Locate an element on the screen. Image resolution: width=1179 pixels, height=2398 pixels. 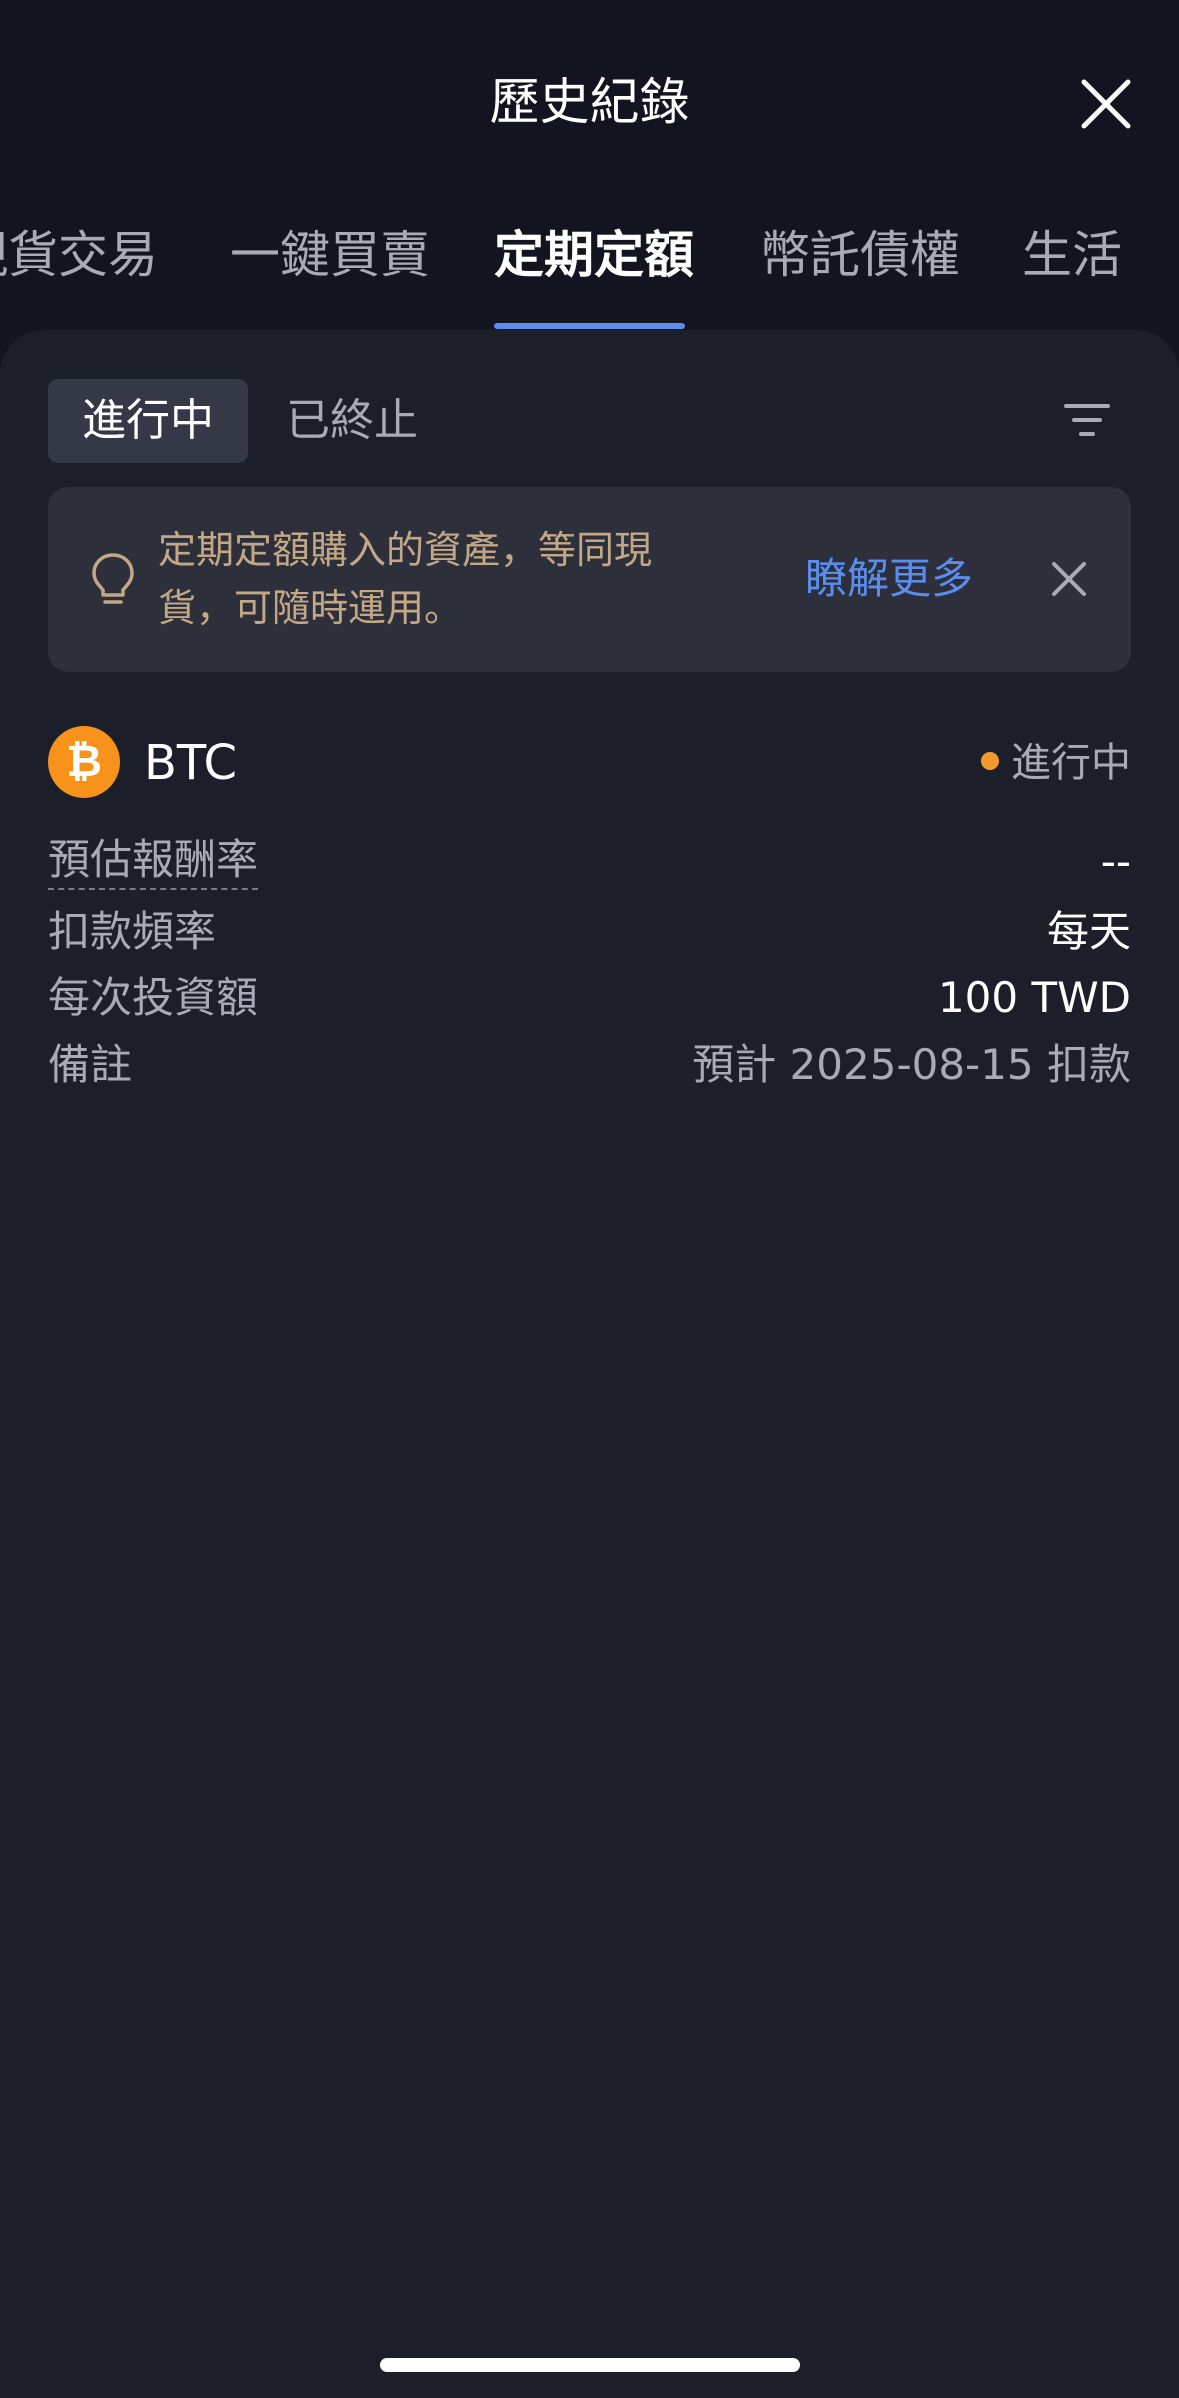
status-badge: 進行中 is located at coordinates (1056, 763).